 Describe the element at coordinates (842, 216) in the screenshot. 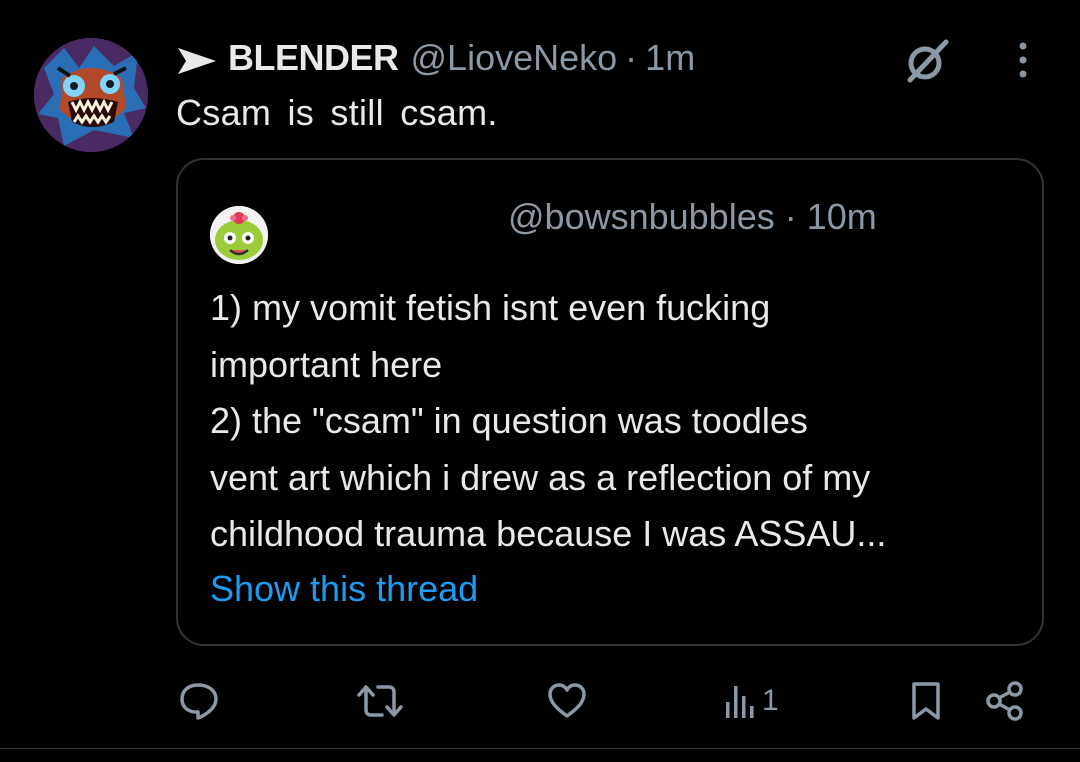

I see `quoted-timestamp: 10m` at that location.